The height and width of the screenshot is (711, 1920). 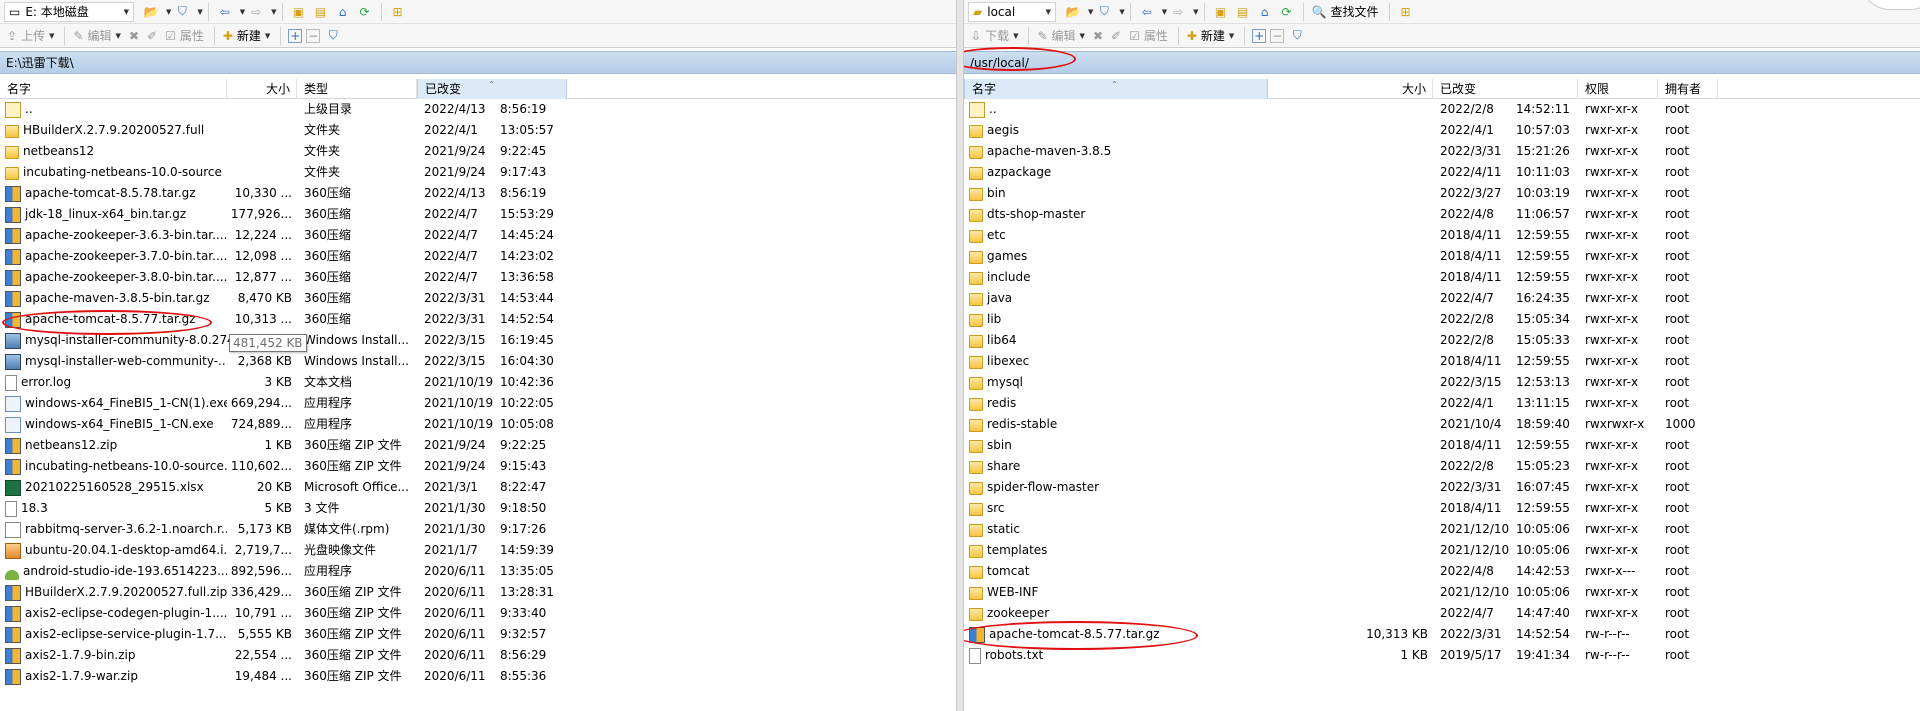 What do you see at coordinates (1442, 235) in the screenshot?
I see `file-row: etc 2018/4/11 12:59:55 rwxr-xr-x root` at bounding box center [1442, 235].